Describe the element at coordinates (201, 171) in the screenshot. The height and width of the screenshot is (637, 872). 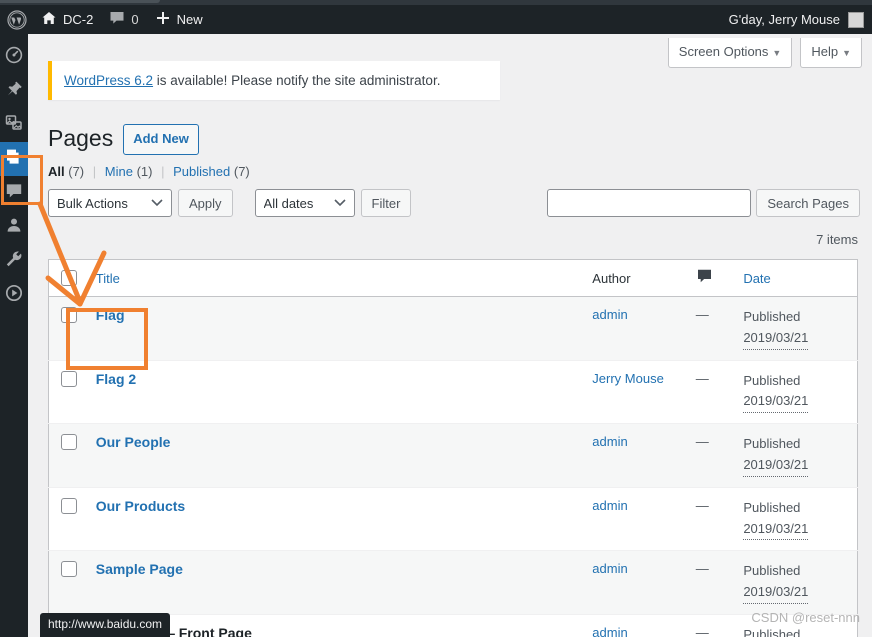
I see `view-link-published: Published` at that location.